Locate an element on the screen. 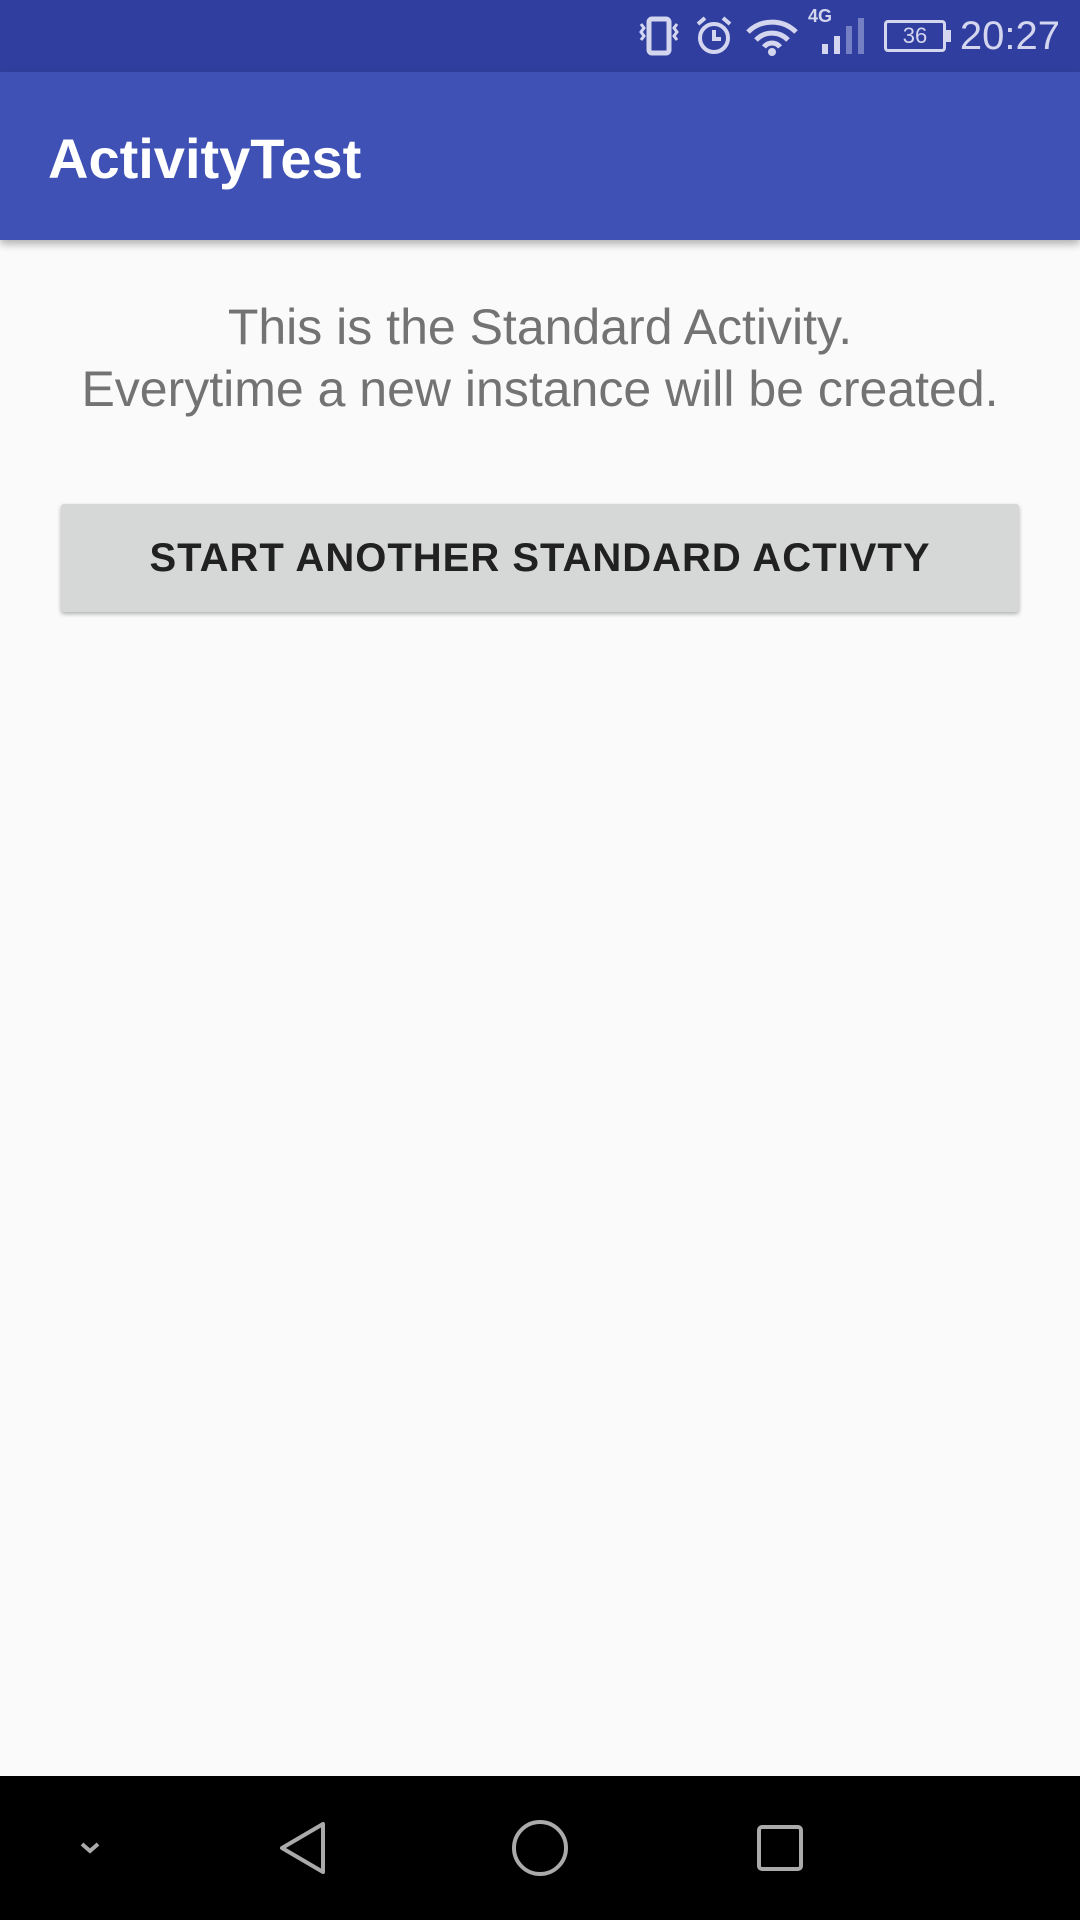 This screenshot has width=1080, height=1920. signal-icon is located at coordinates (843, 36).